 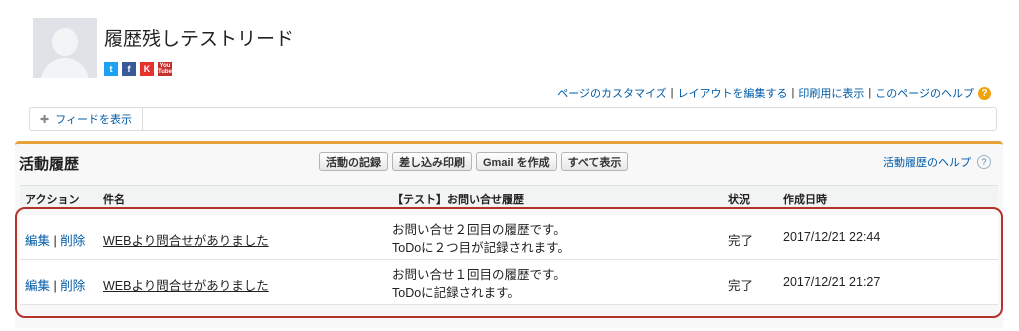 I want to click on history-description: お問い合せ１回目の履歴です。 ToDoに記録されます。, so click(x=479, y=284).